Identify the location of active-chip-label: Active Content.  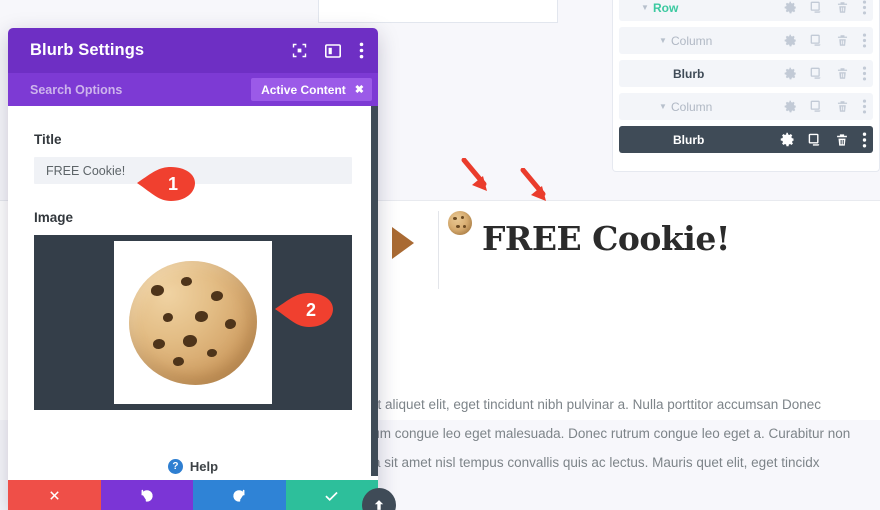
(303, 89).